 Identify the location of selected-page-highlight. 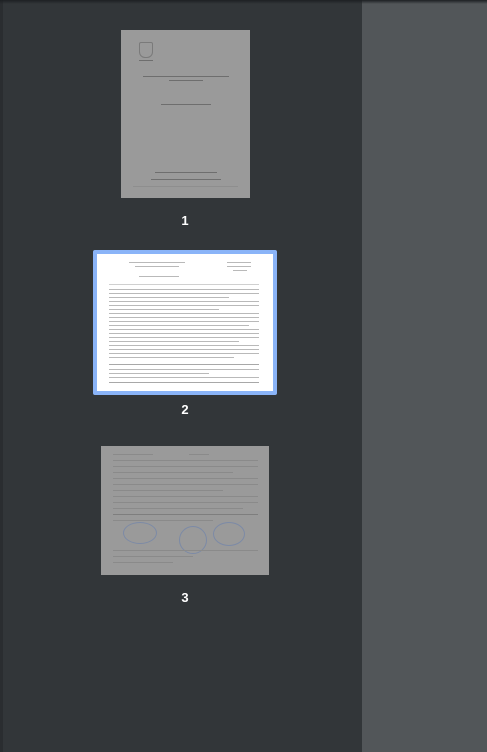
(185, 322).